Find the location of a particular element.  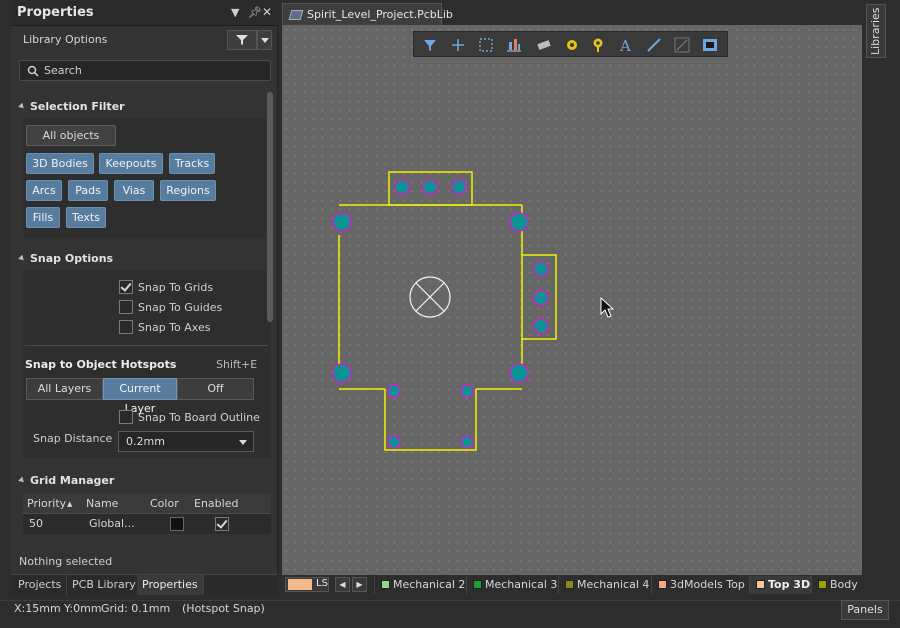

layer-label: Mechanical 2 is located at coordinates (429, 584).